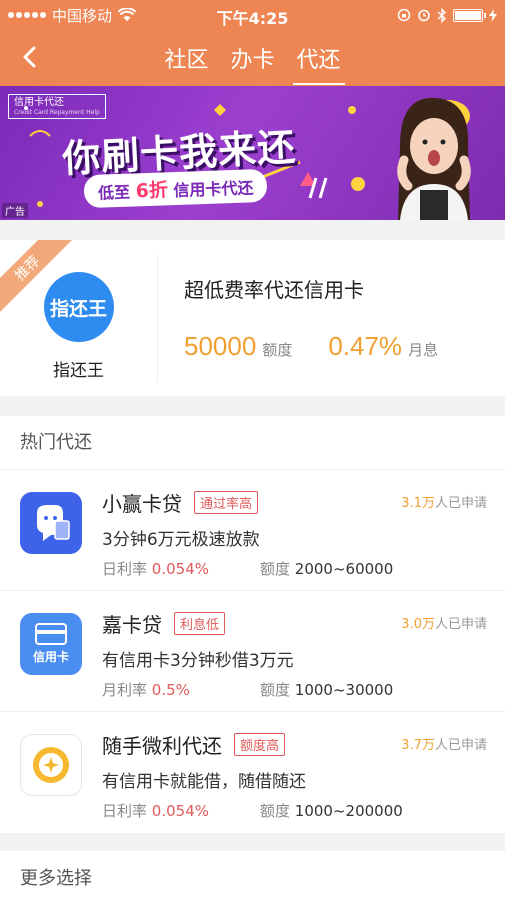  I want to click on back-arrow-icon, so click(31, 57).